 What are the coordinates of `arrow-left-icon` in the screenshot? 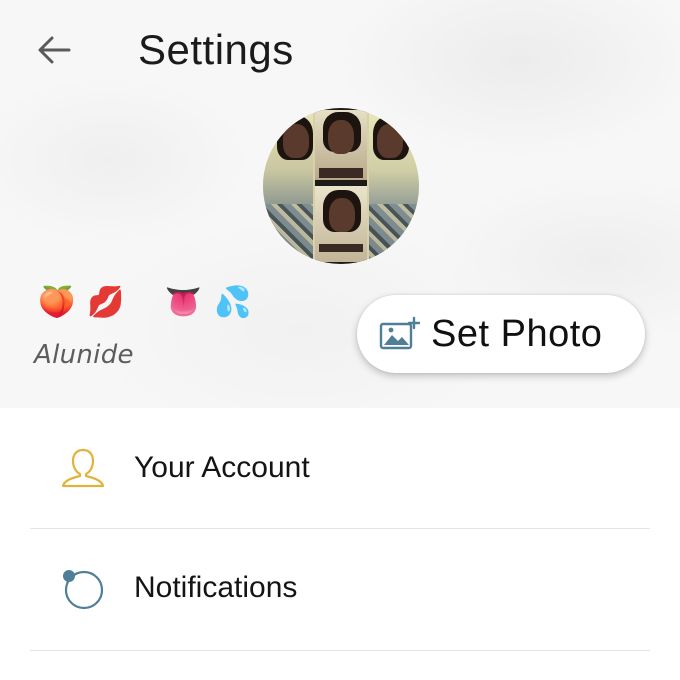 It's located at (54, 50).